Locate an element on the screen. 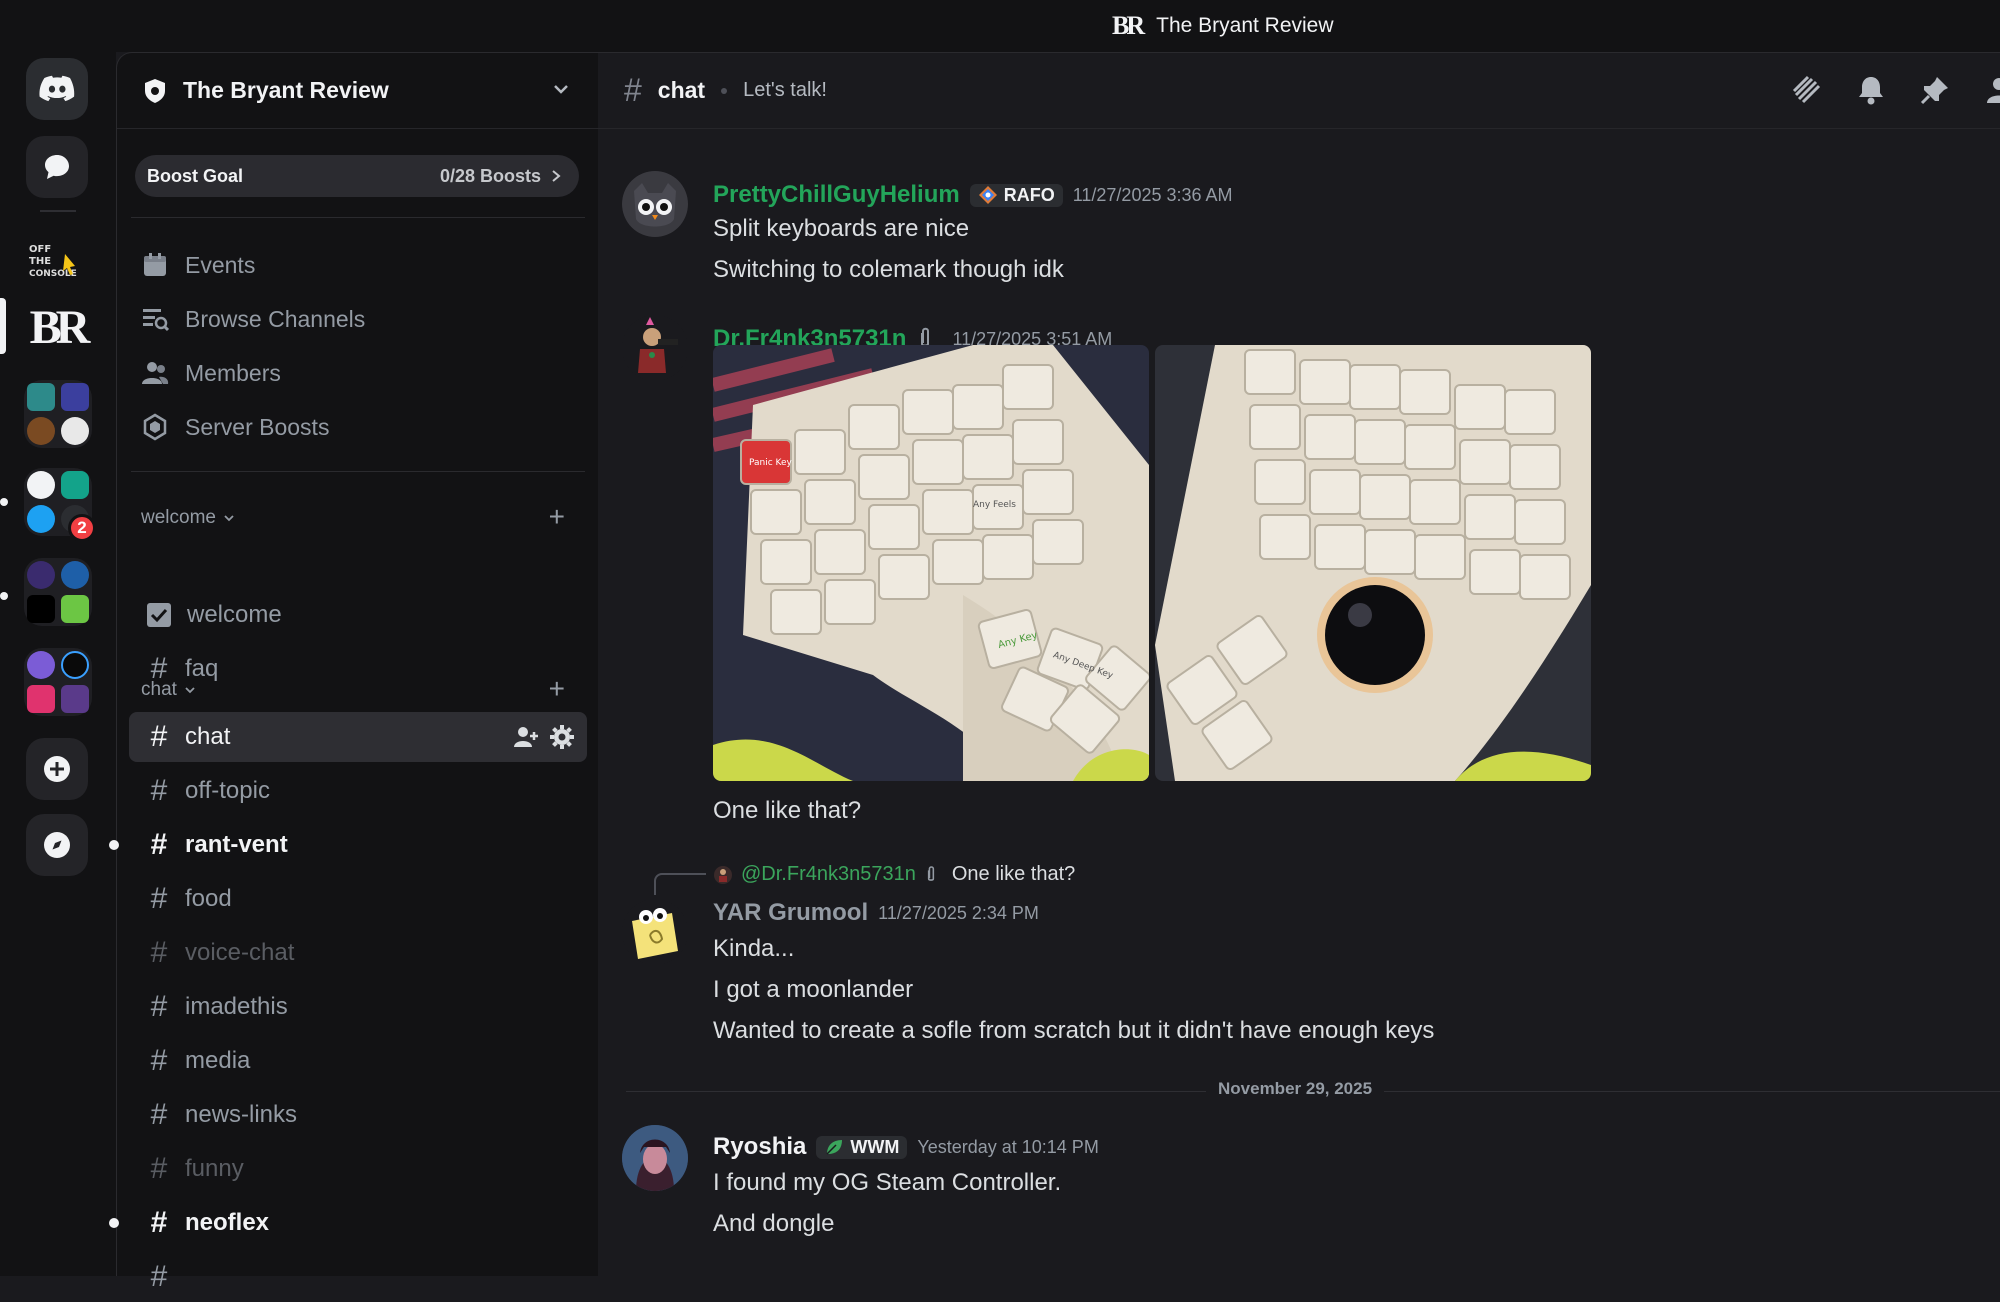 The height and width of the screenshot is (1302, 2000). nav-browse-channels: Browse Channels is located at coordinates (253, 319).